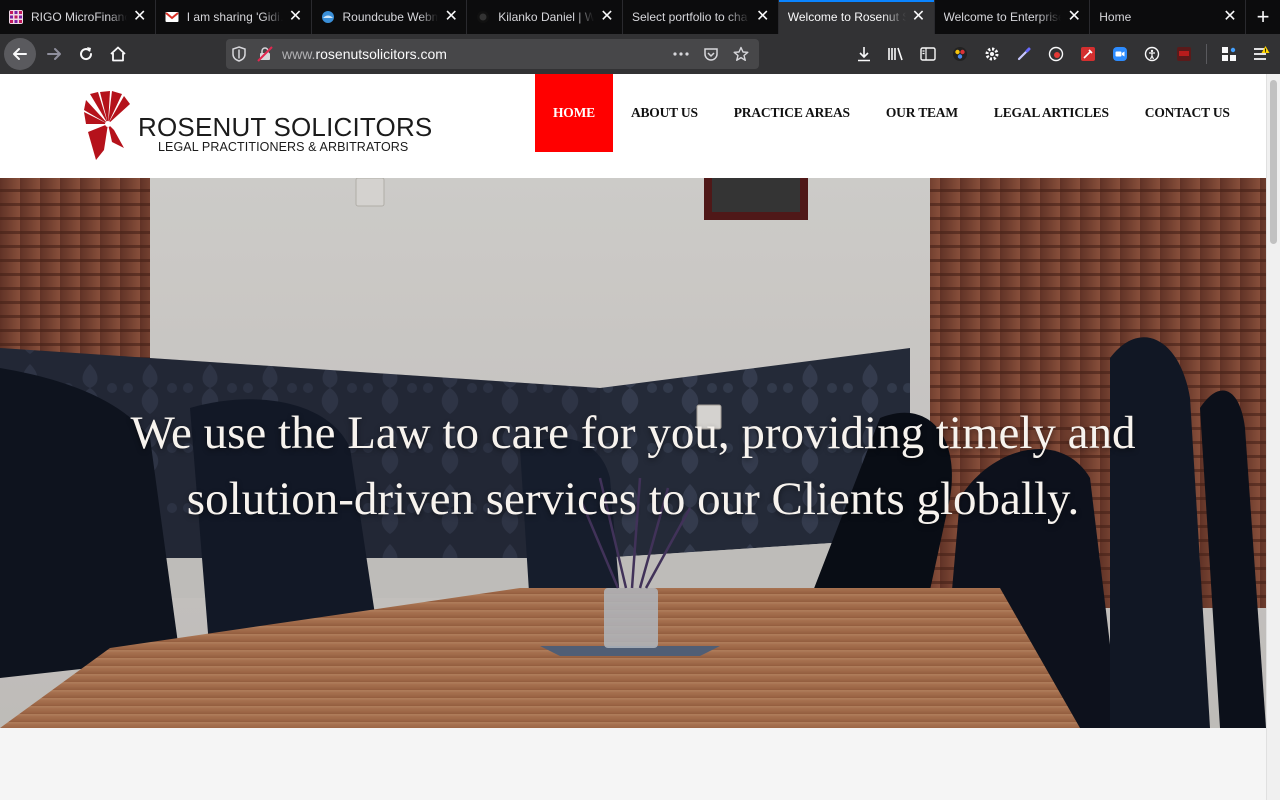  I want to click on reload-button, so click(86, 54).